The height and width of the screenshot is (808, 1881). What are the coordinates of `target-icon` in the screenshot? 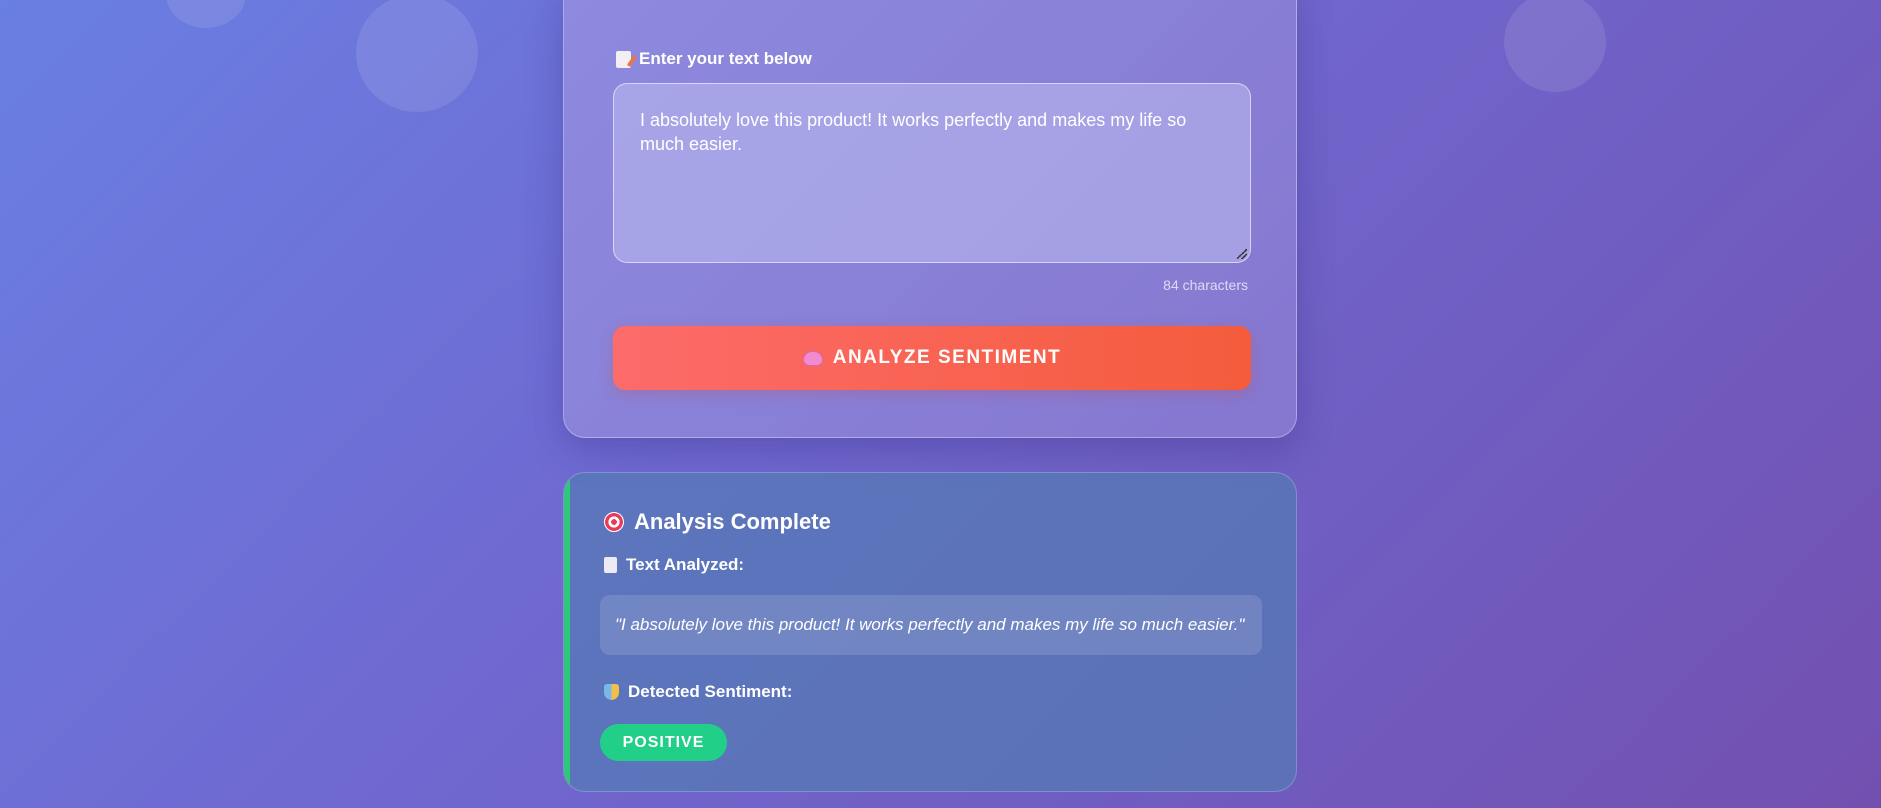 It's located at (614, 522).